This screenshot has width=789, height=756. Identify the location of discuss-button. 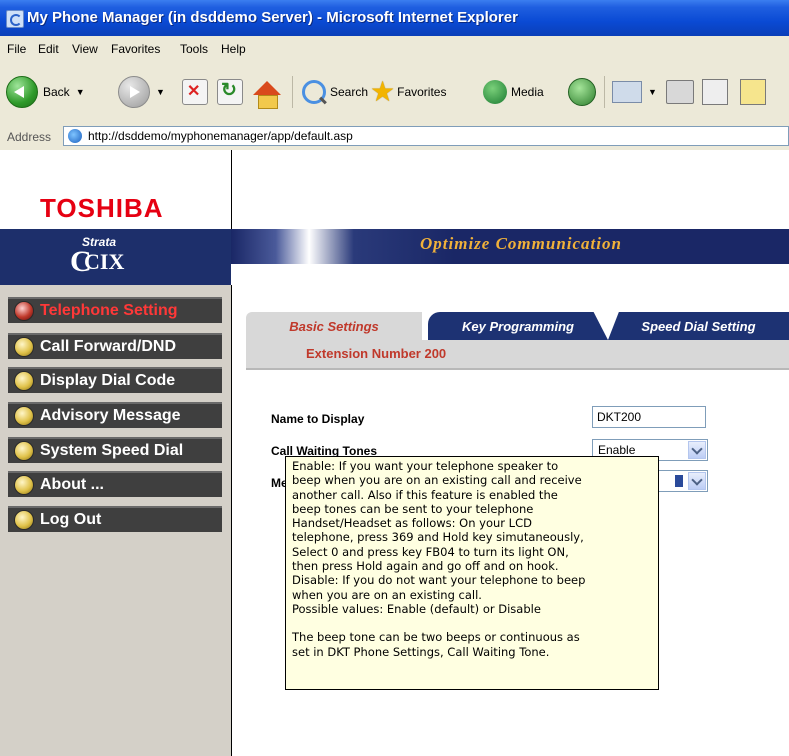
(753, 92).